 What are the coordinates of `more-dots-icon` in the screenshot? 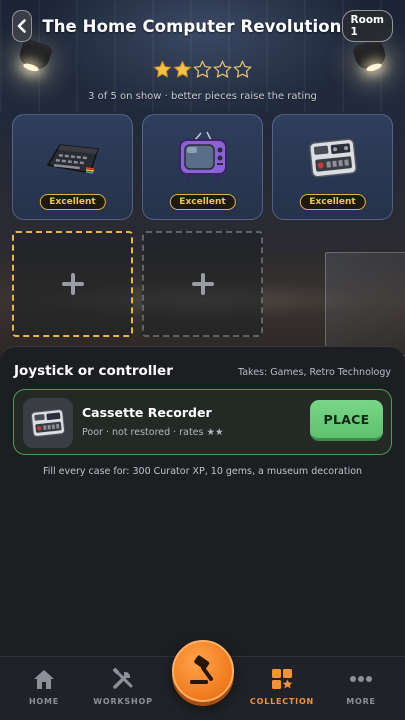 It's located at (361, 679).